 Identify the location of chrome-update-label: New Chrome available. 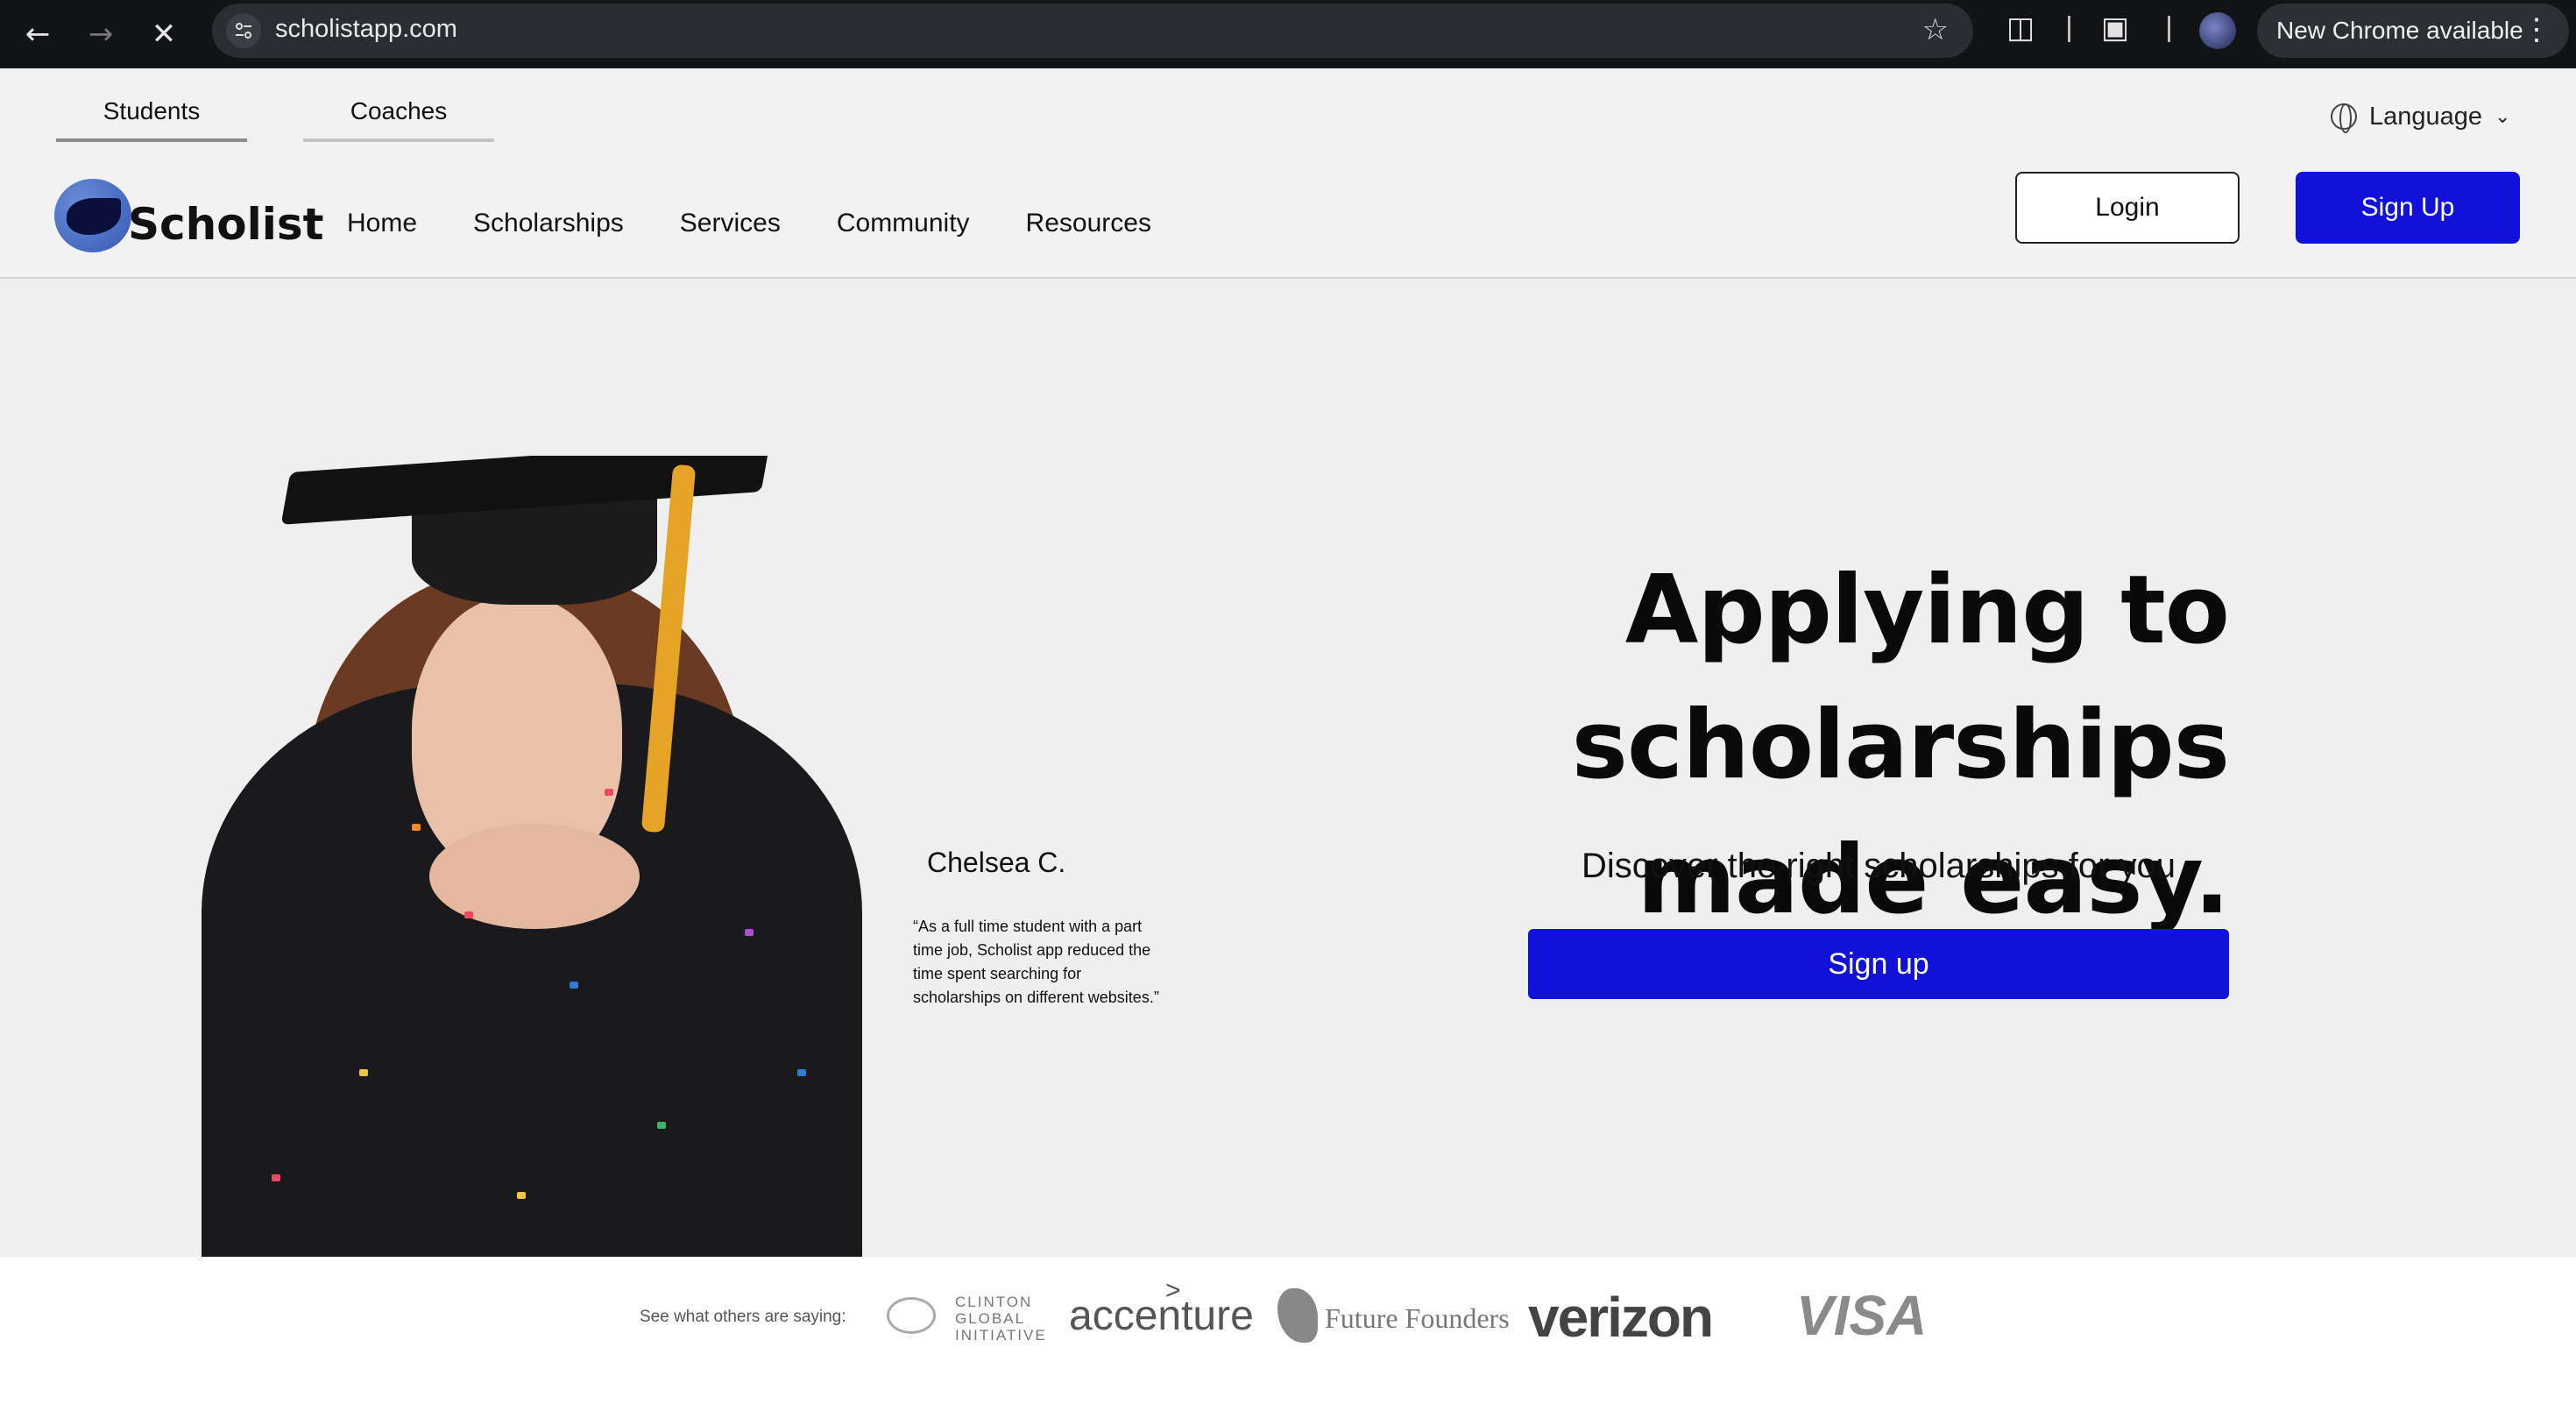
(2399, 30).